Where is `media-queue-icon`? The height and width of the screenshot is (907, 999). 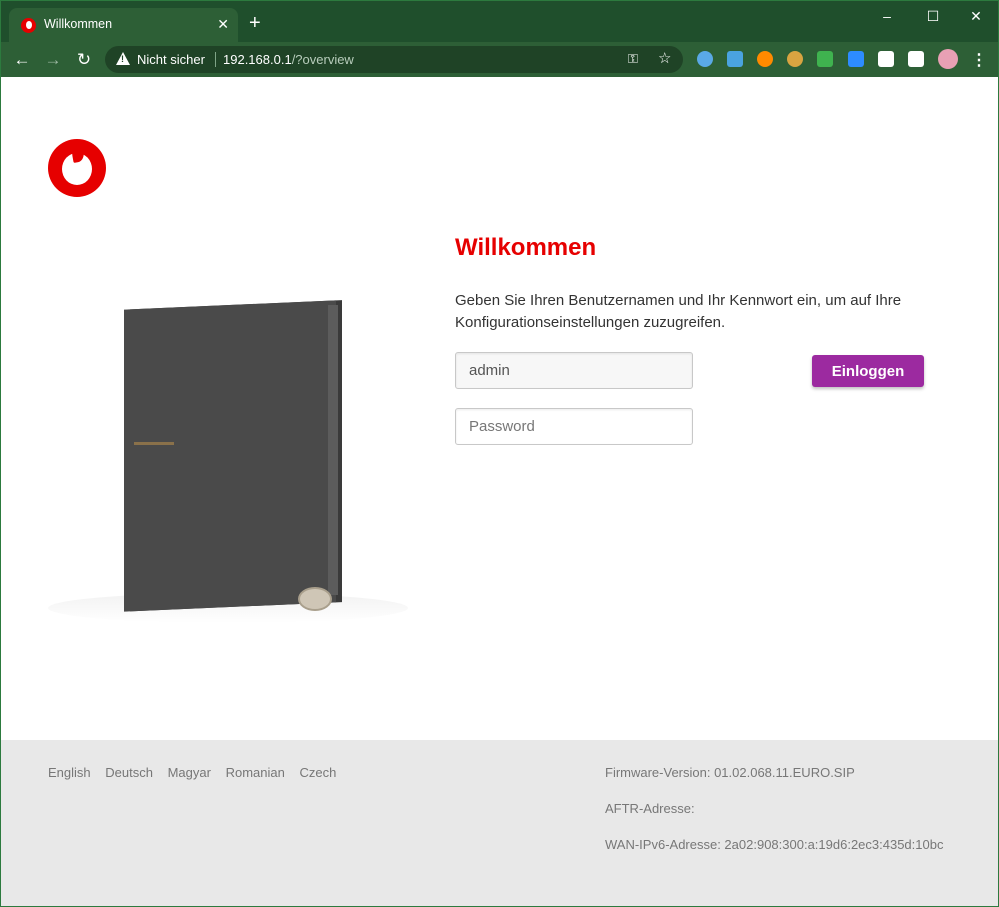 media-queue-icon is located at coordinates (916, 59).